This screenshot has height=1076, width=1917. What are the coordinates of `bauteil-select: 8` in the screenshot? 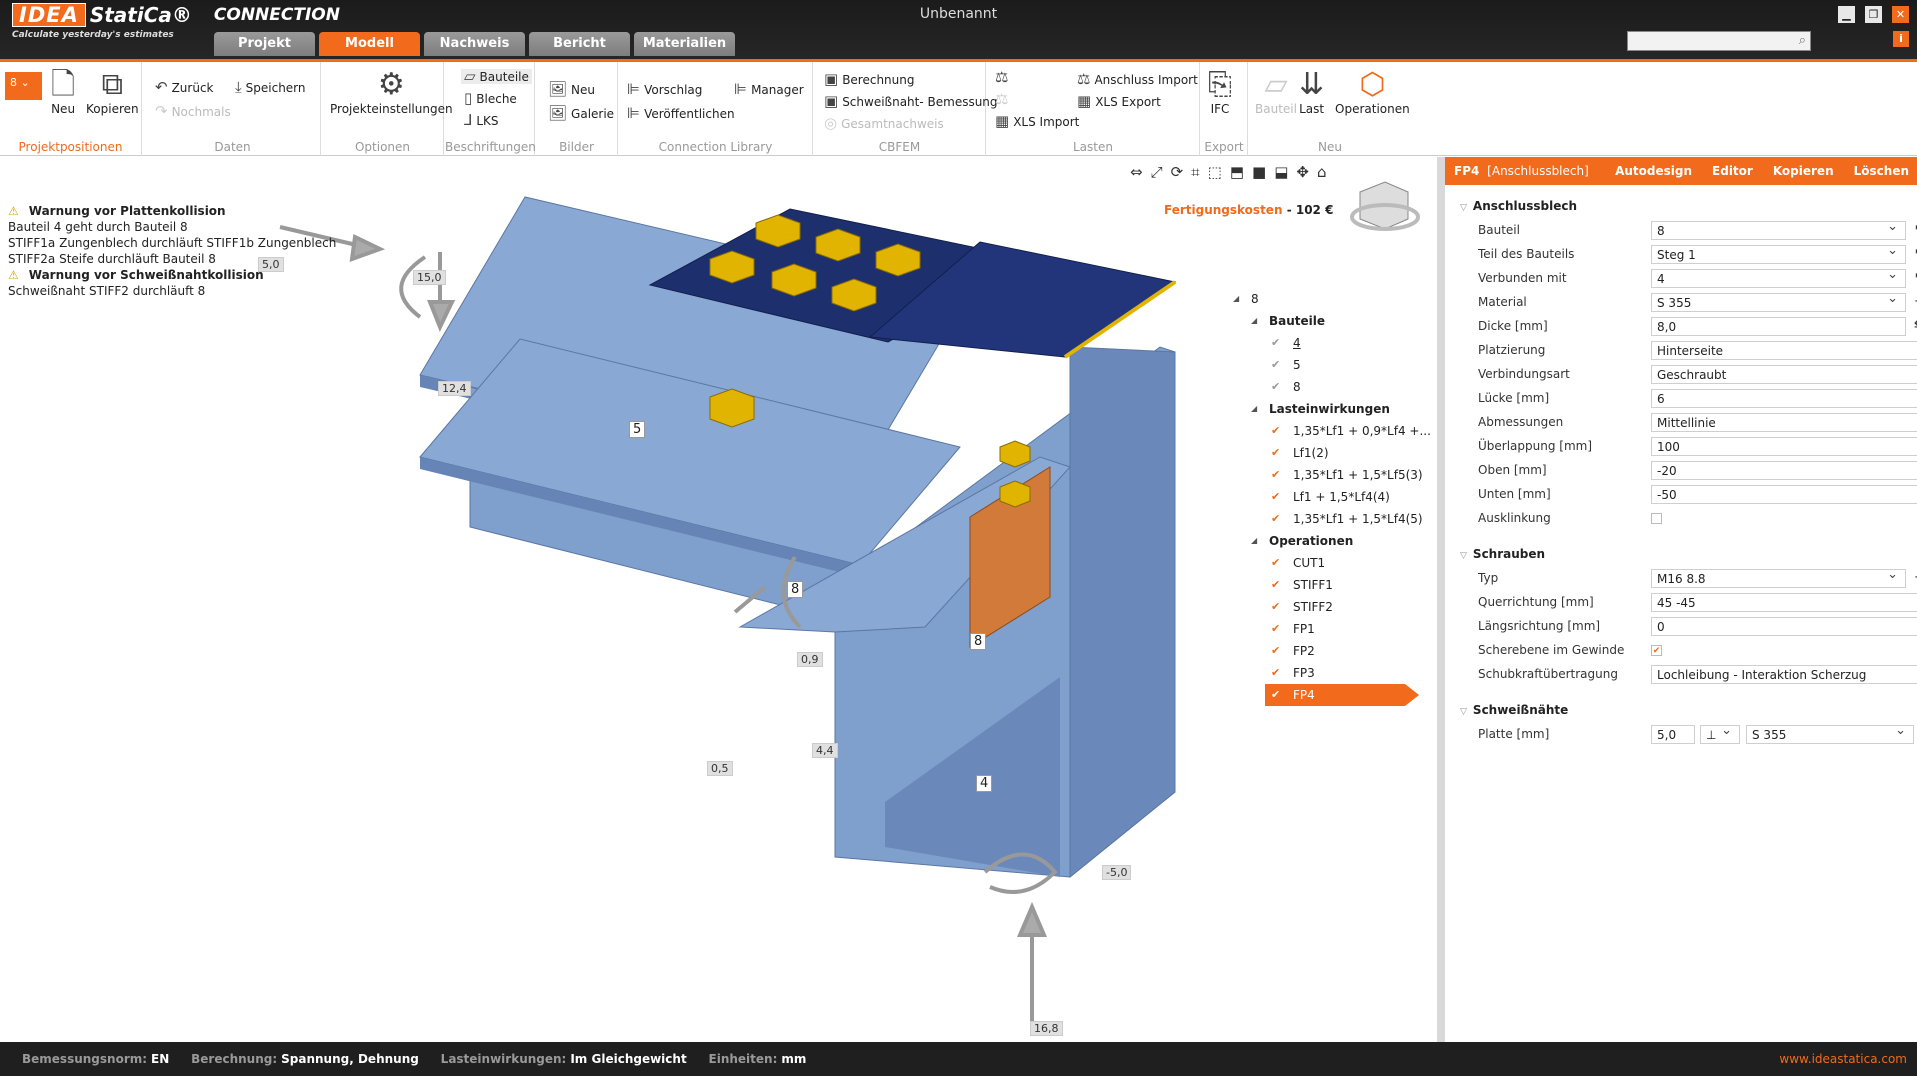 It's located at (1778, 229).